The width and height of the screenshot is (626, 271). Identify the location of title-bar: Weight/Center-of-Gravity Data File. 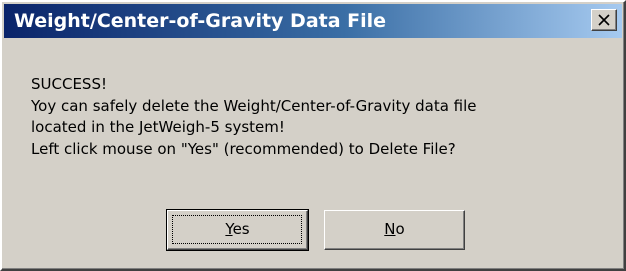
(313, 21).